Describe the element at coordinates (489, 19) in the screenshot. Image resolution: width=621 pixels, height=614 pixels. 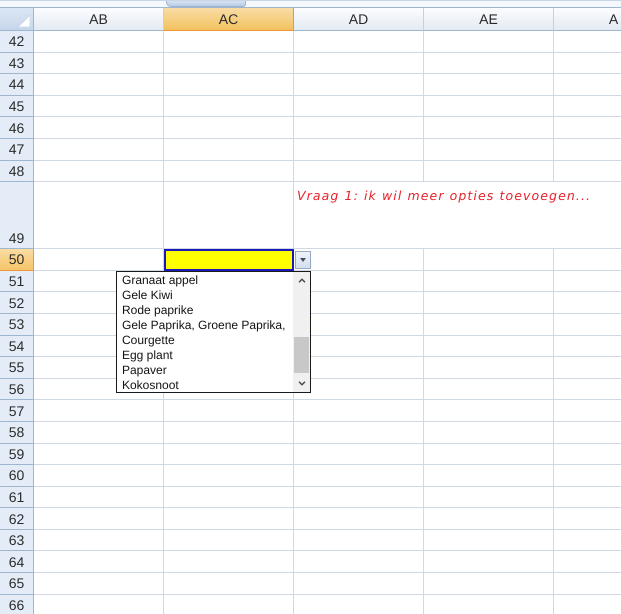
I see `column-header: AE` at that location.